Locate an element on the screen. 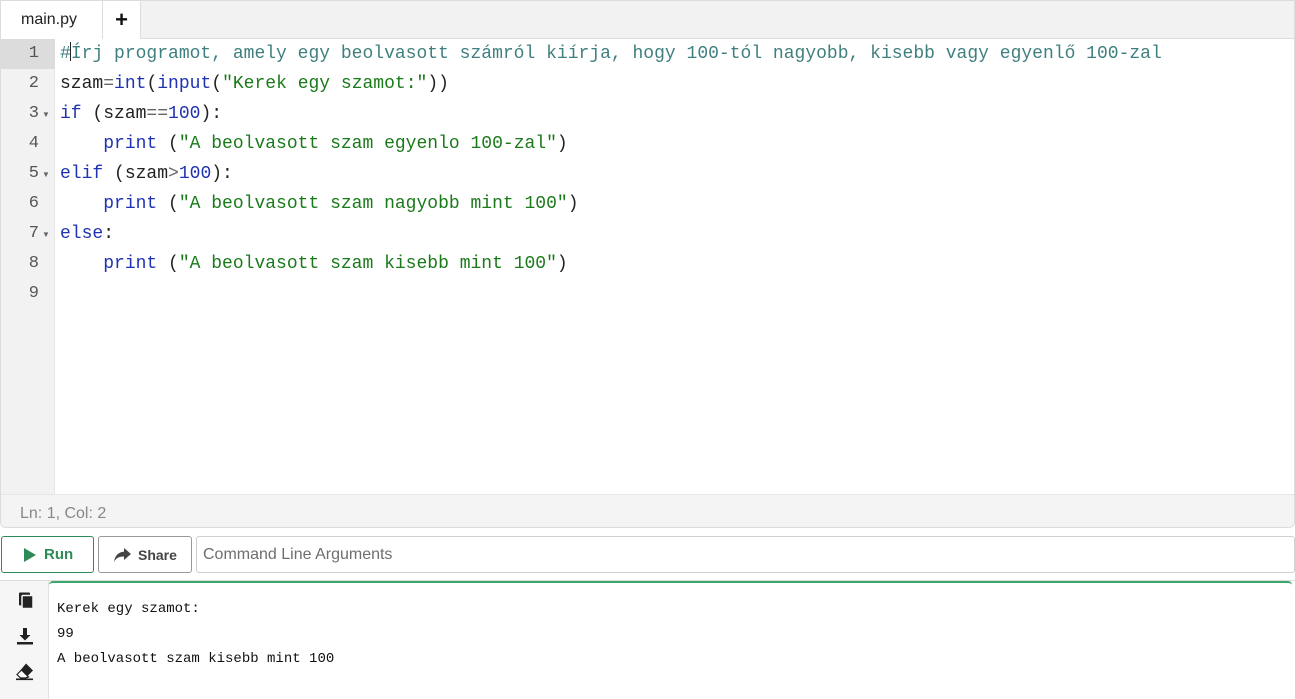 This screenshot has width=1295, height=699. output-line: 99 is located at coordinates (65, 634).